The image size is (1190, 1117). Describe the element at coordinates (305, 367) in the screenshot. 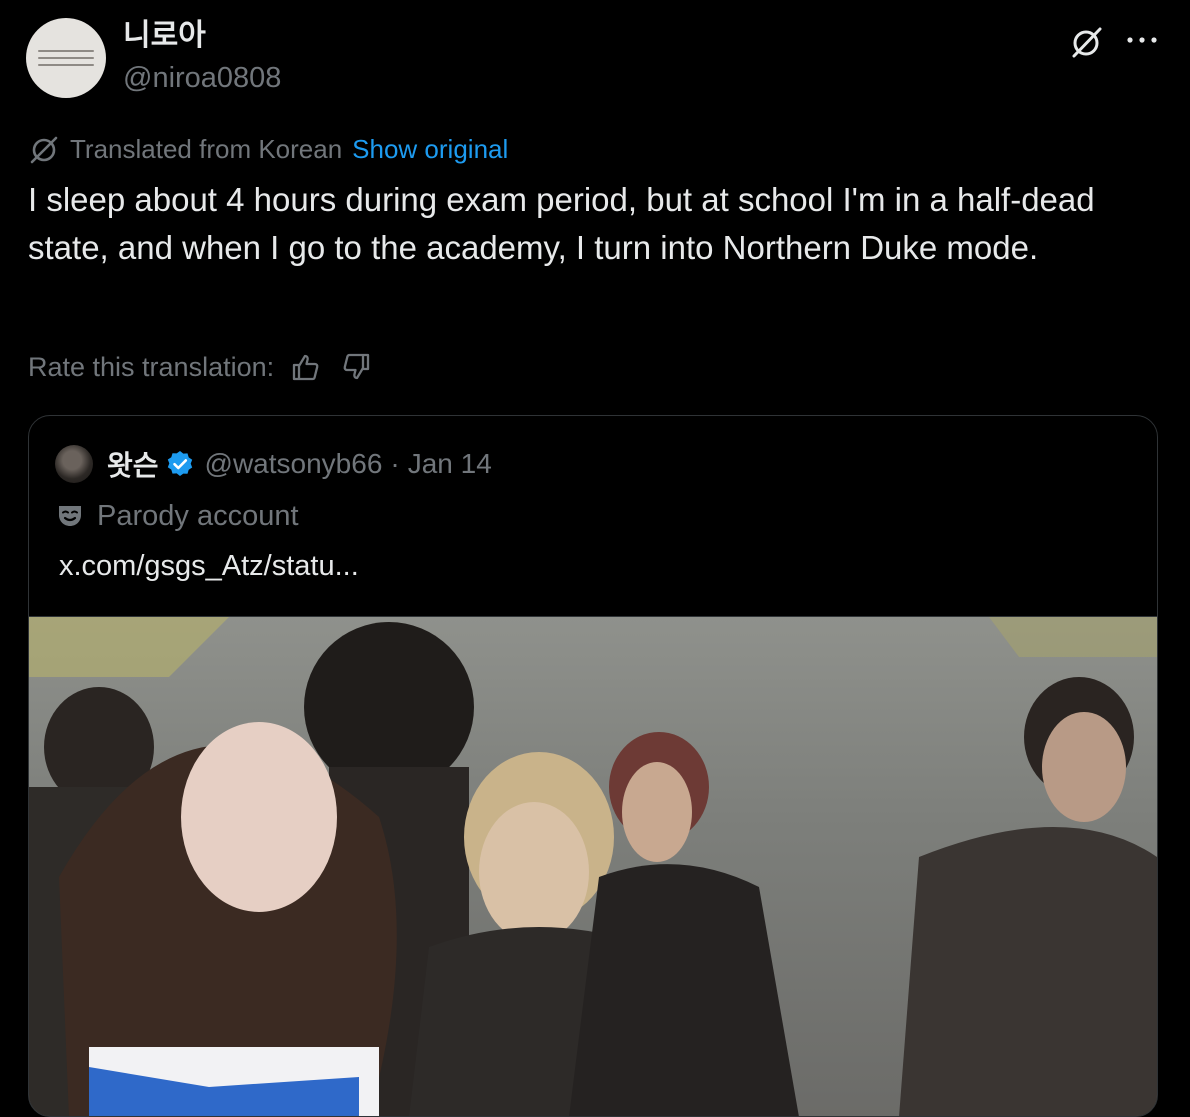

I see `thumbs-up-icon` at that location.